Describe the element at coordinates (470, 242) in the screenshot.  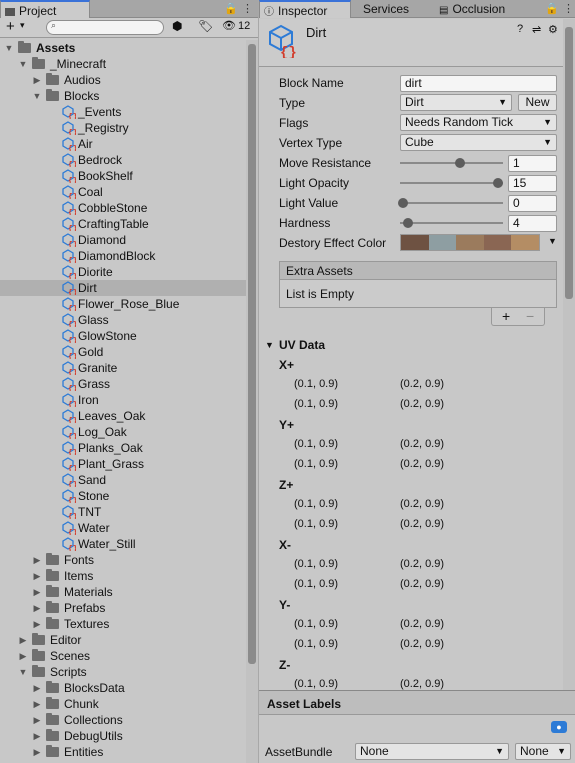
I see `destroy-color-gradient` at that location.